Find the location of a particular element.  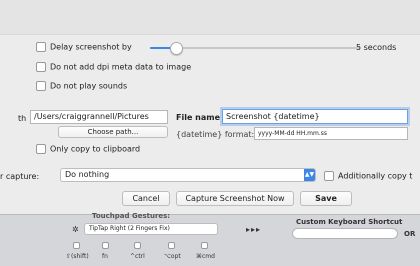

or-label: OR is located at coordinates (410, 234).